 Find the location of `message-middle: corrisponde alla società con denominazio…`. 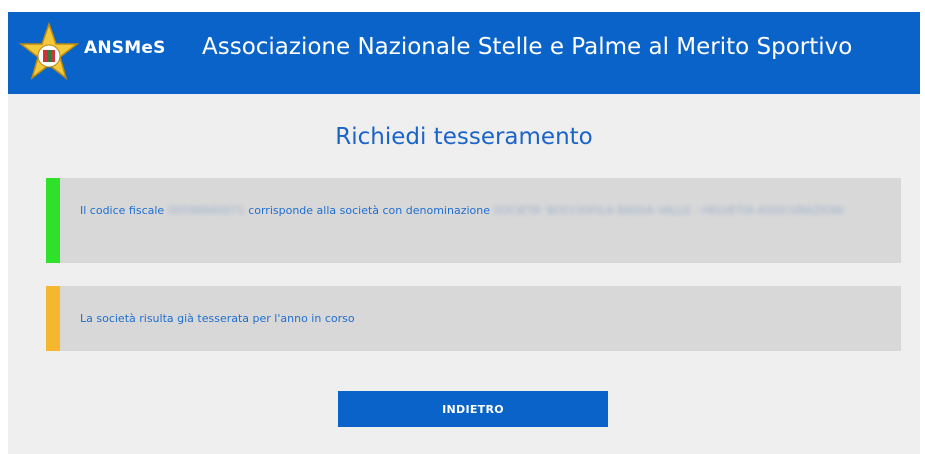

message-middle: corrisponde alla società con denominazio… is located at coordinates (369, 210).